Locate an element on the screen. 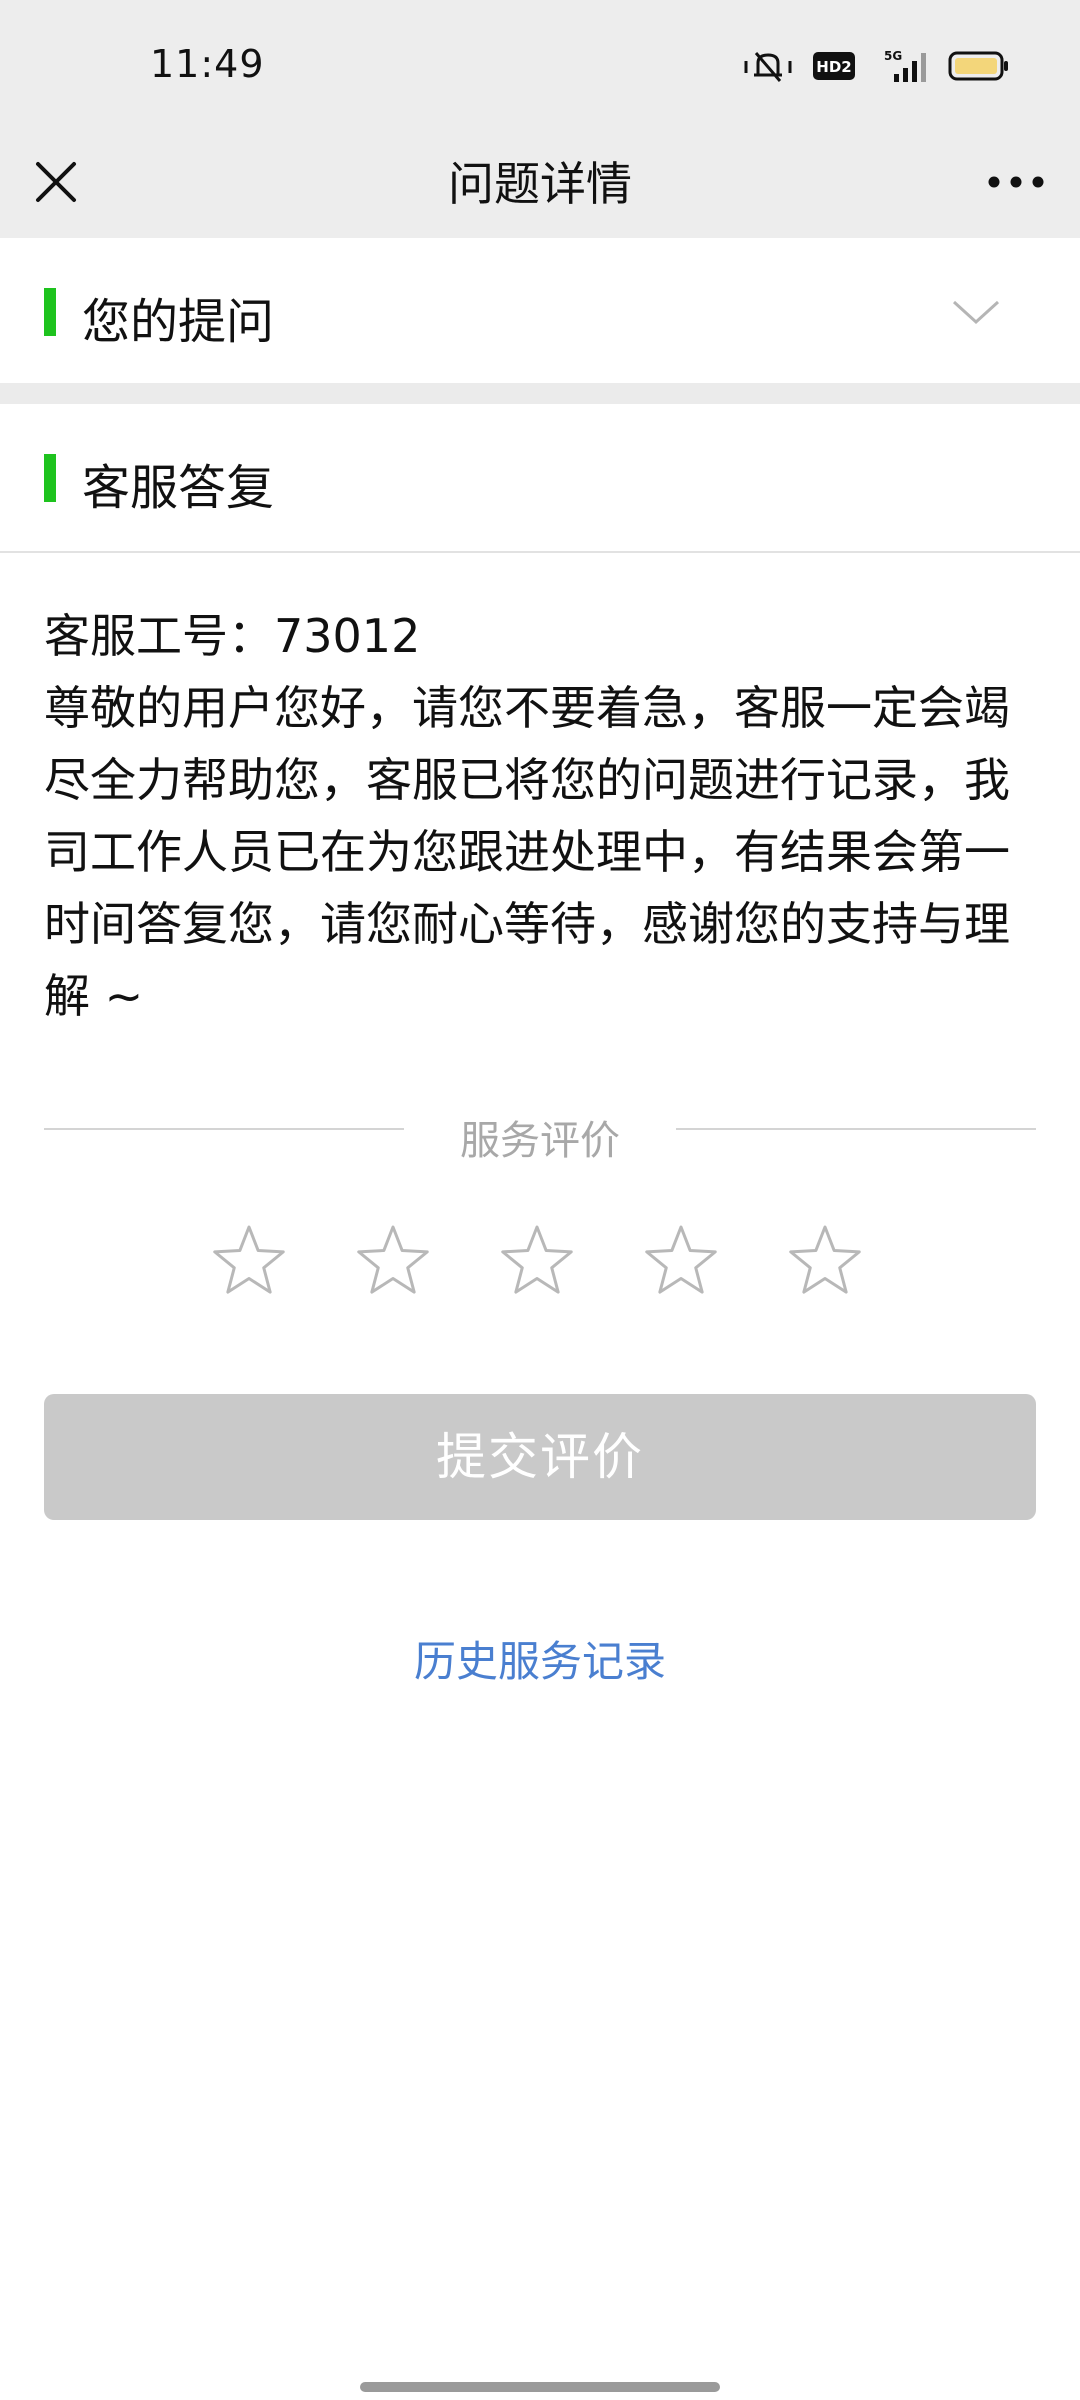  more-icon is located at coordinates (1016, 182).